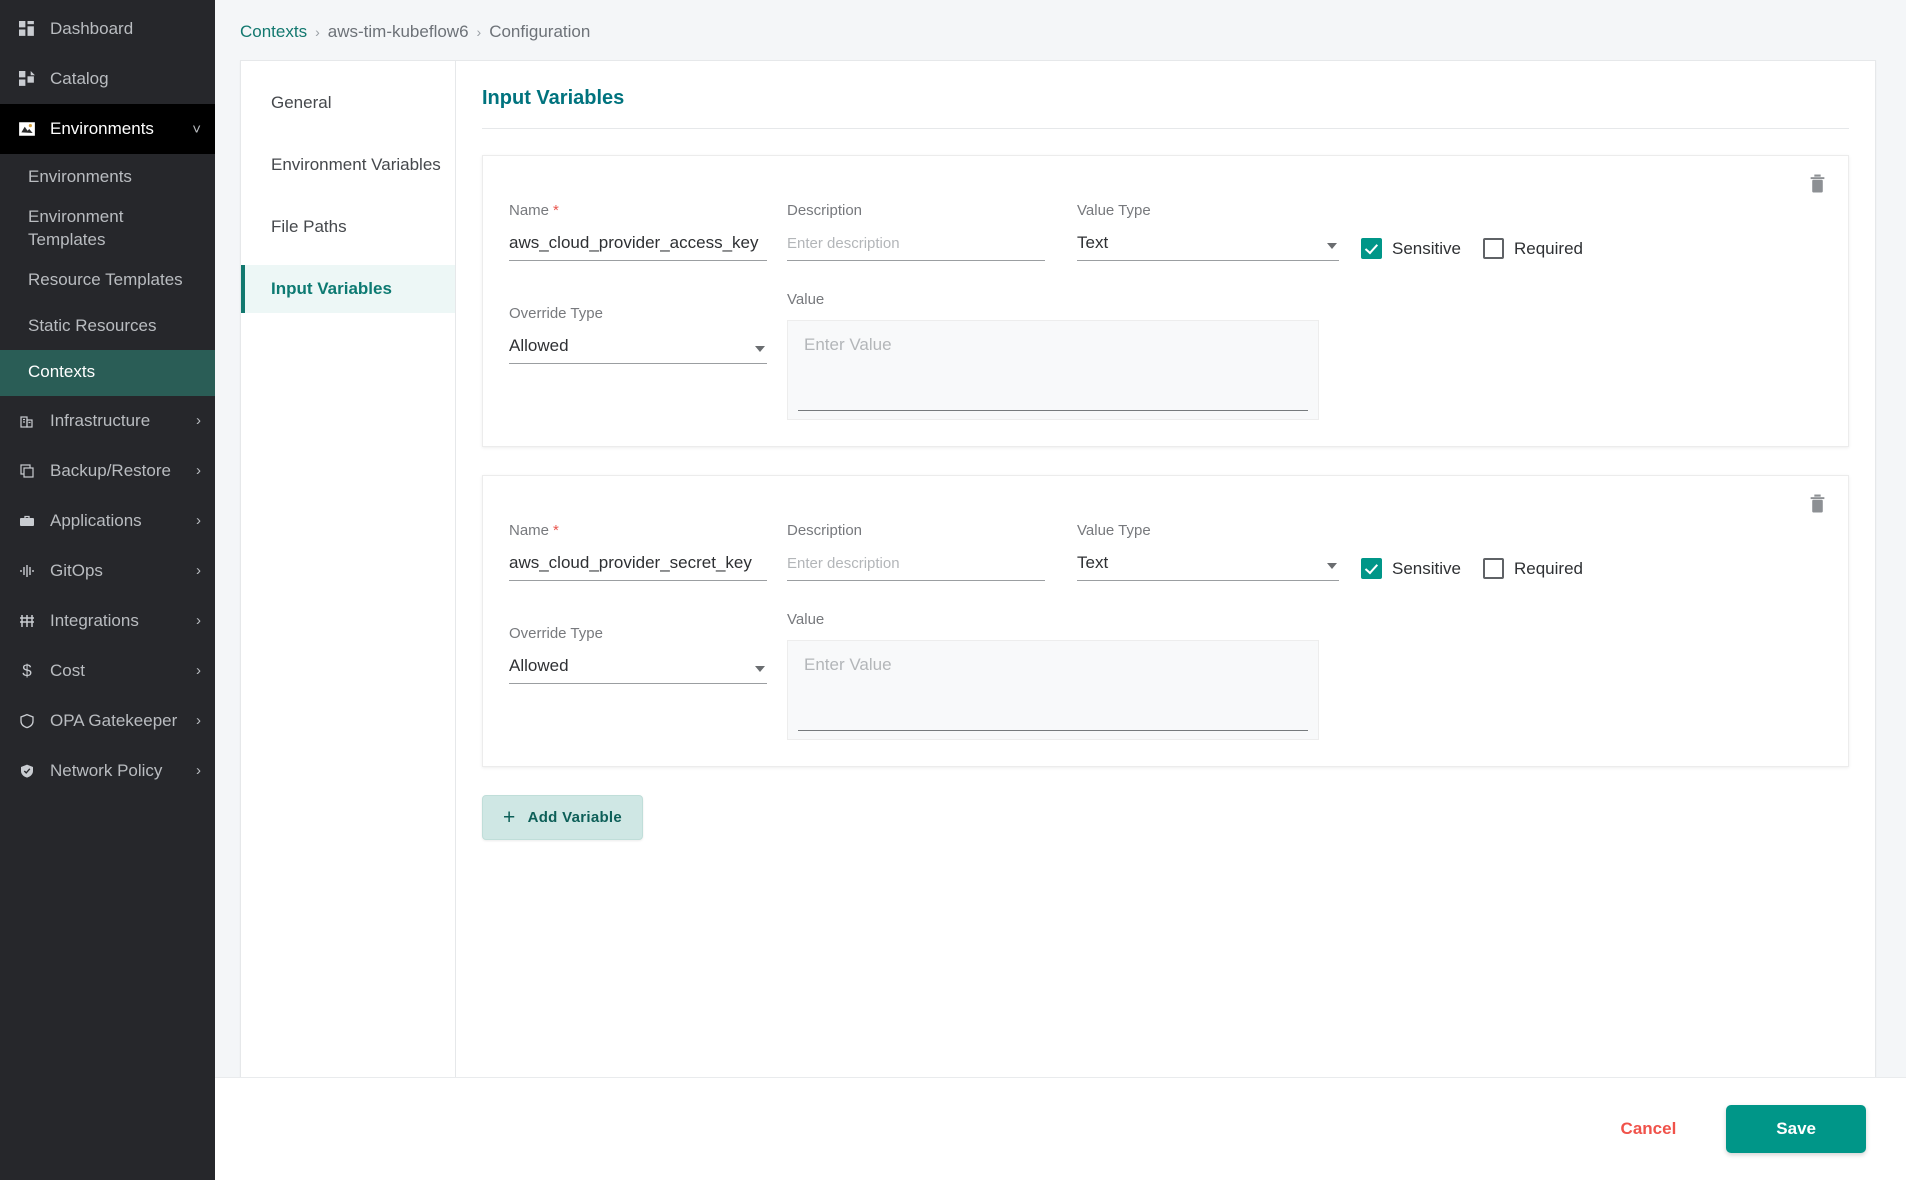 The image size is (1906, 1180). Describe the element at coordinates (107, 471) in the screenshot. I see `sidebar-item-backup-restore: Backup/Restore ›` at that location.